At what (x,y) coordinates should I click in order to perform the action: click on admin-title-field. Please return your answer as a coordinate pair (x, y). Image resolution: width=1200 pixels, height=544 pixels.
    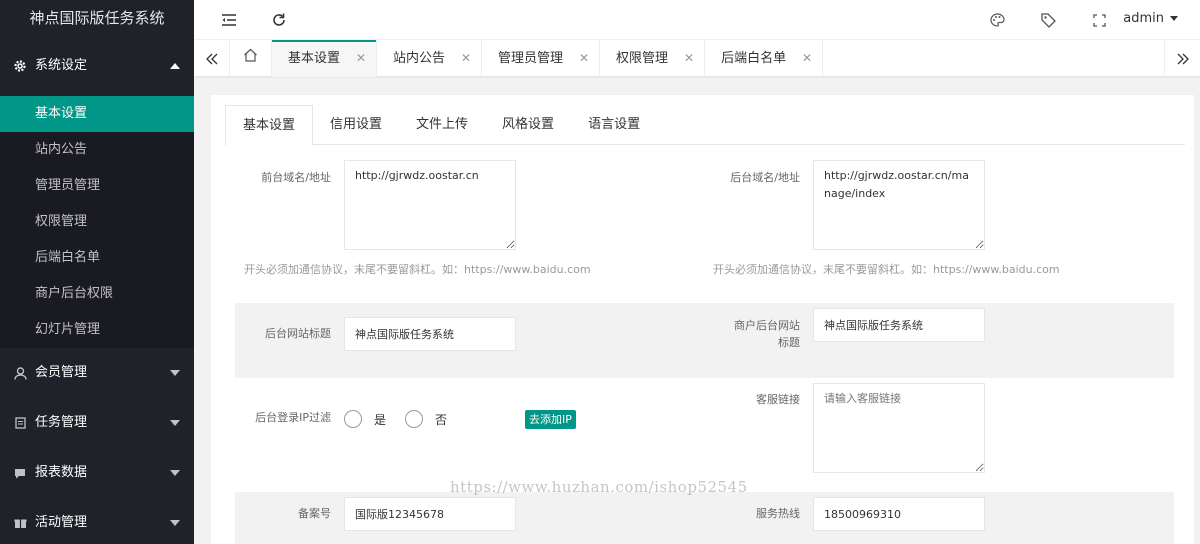
    Looking at the image, I should click on (430, 334).